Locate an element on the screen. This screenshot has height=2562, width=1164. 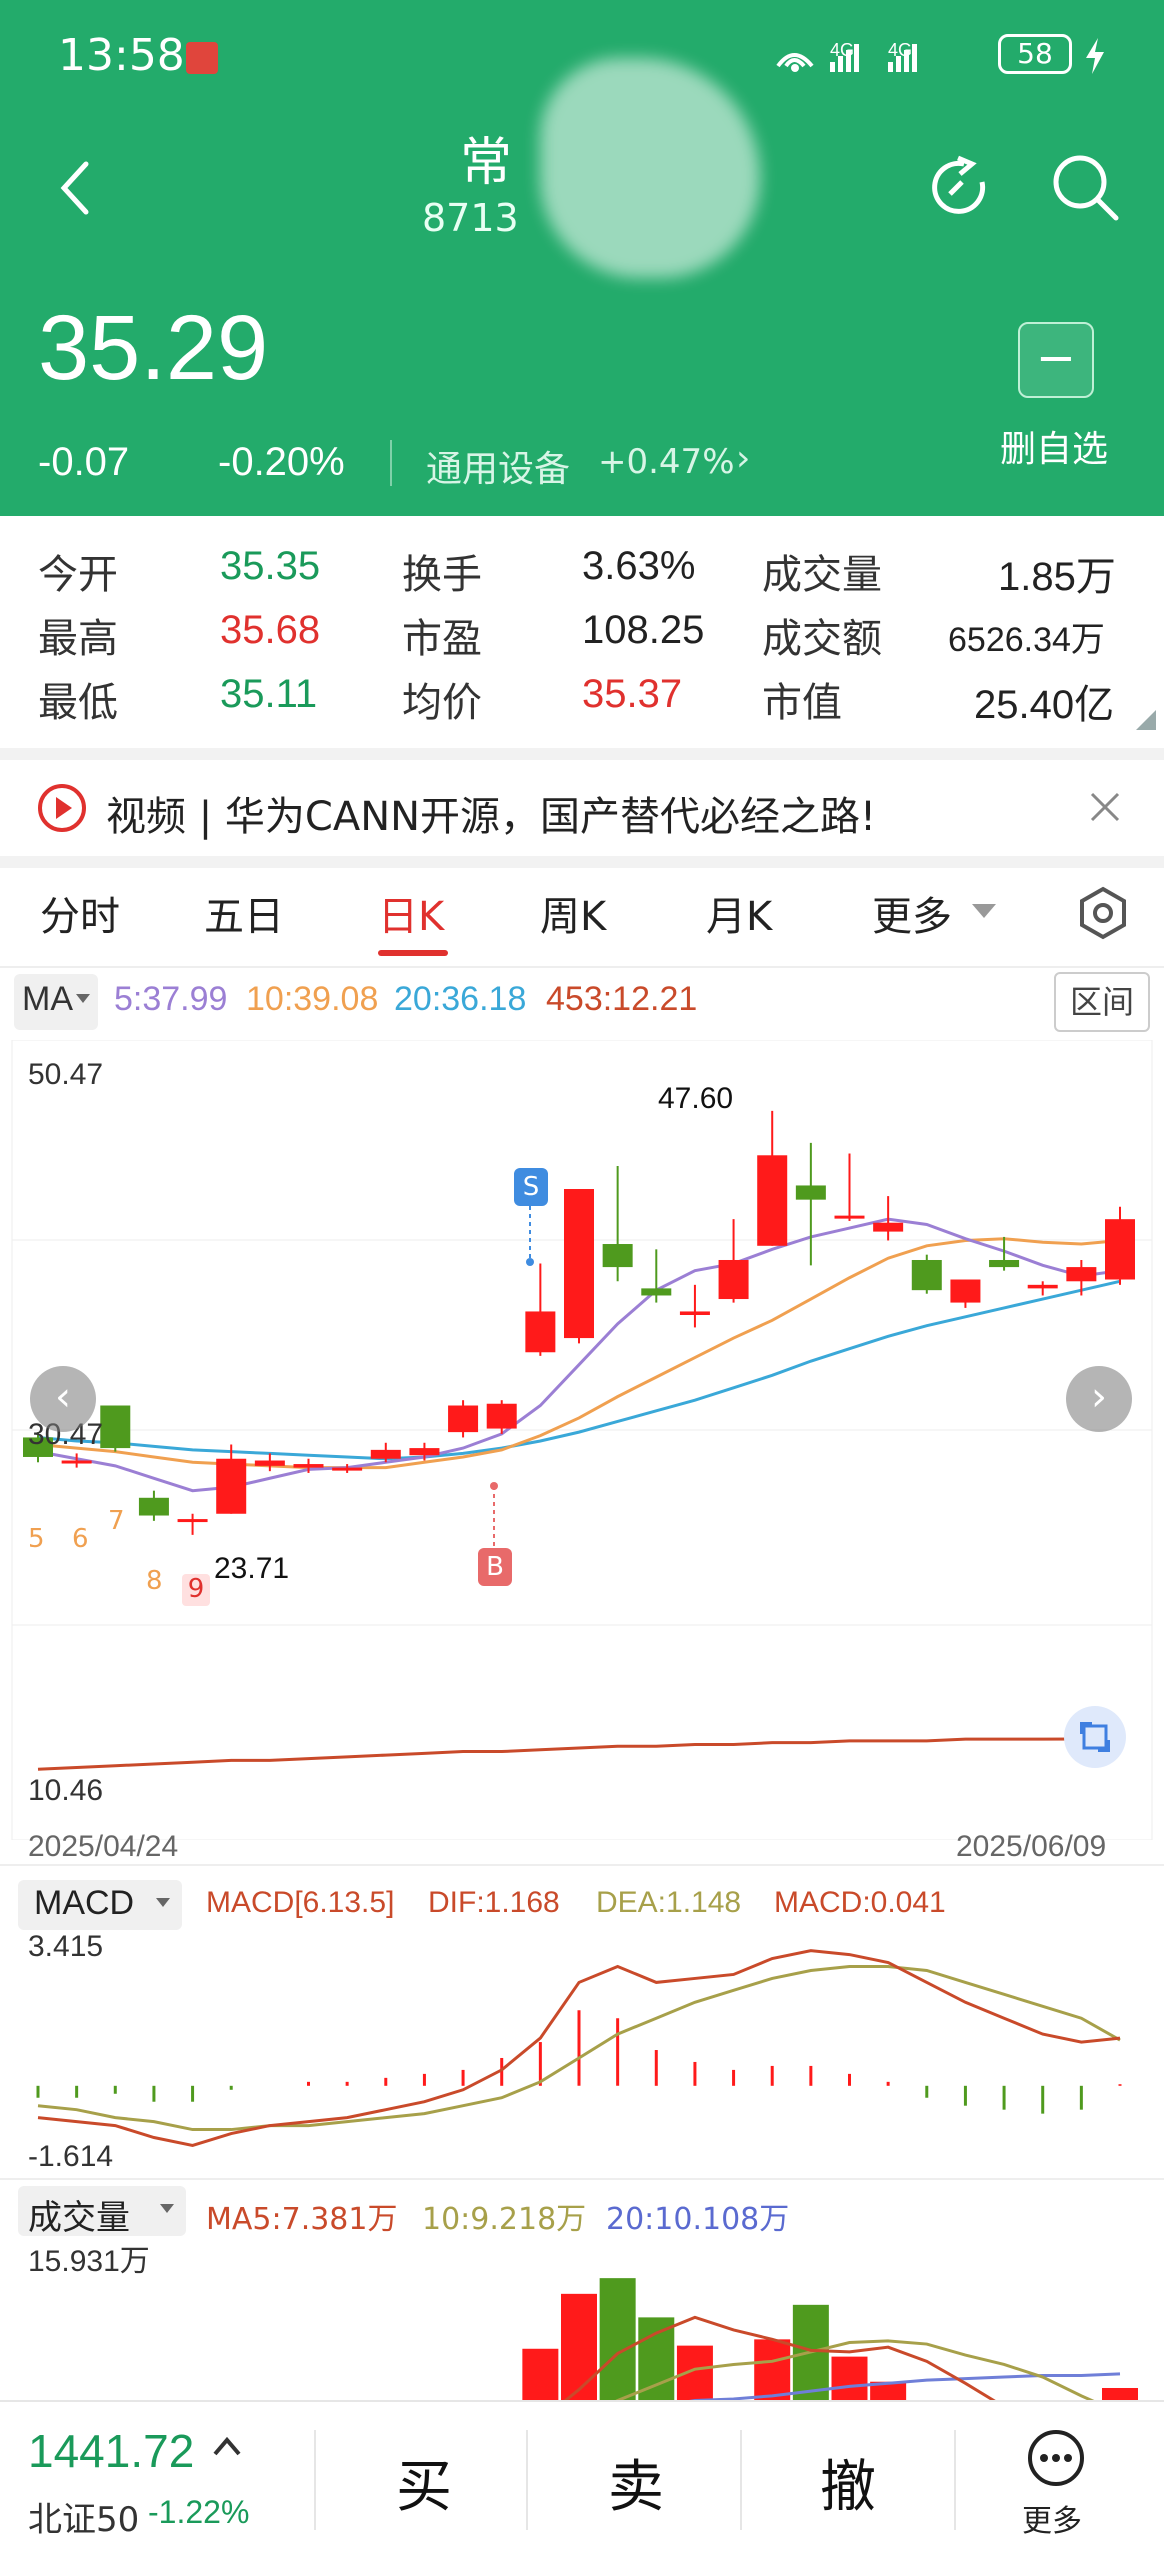
tab-five-day: 五日 is located at coordinates (244, 913).